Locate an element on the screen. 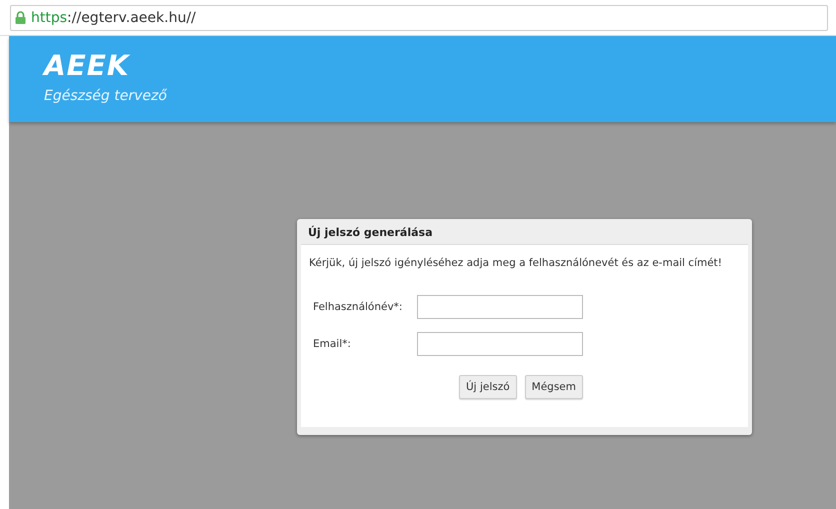  subtitle: Egészség tervező is located at coordinates (105, 96).